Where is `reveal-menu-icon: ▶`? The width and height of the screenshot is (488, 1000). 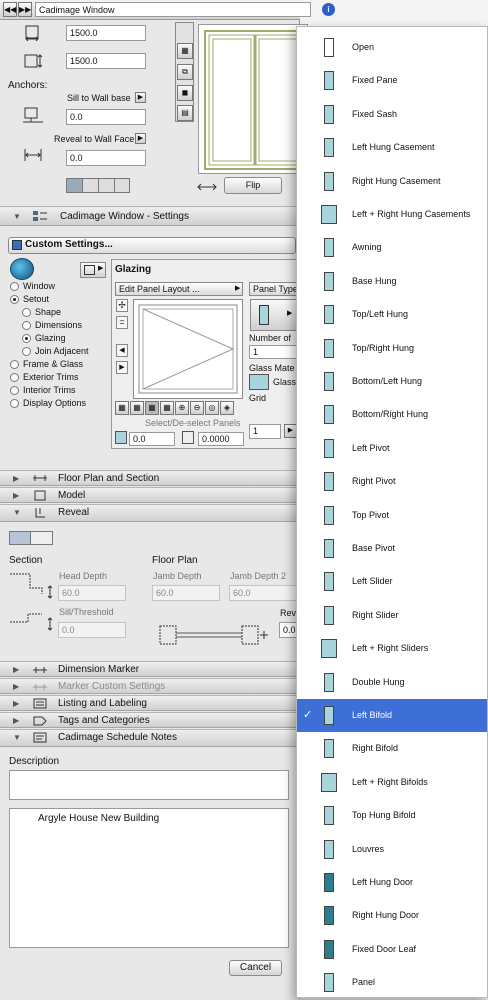 reveal-menu-icon: ▶ is located at coordinates (140, 138).